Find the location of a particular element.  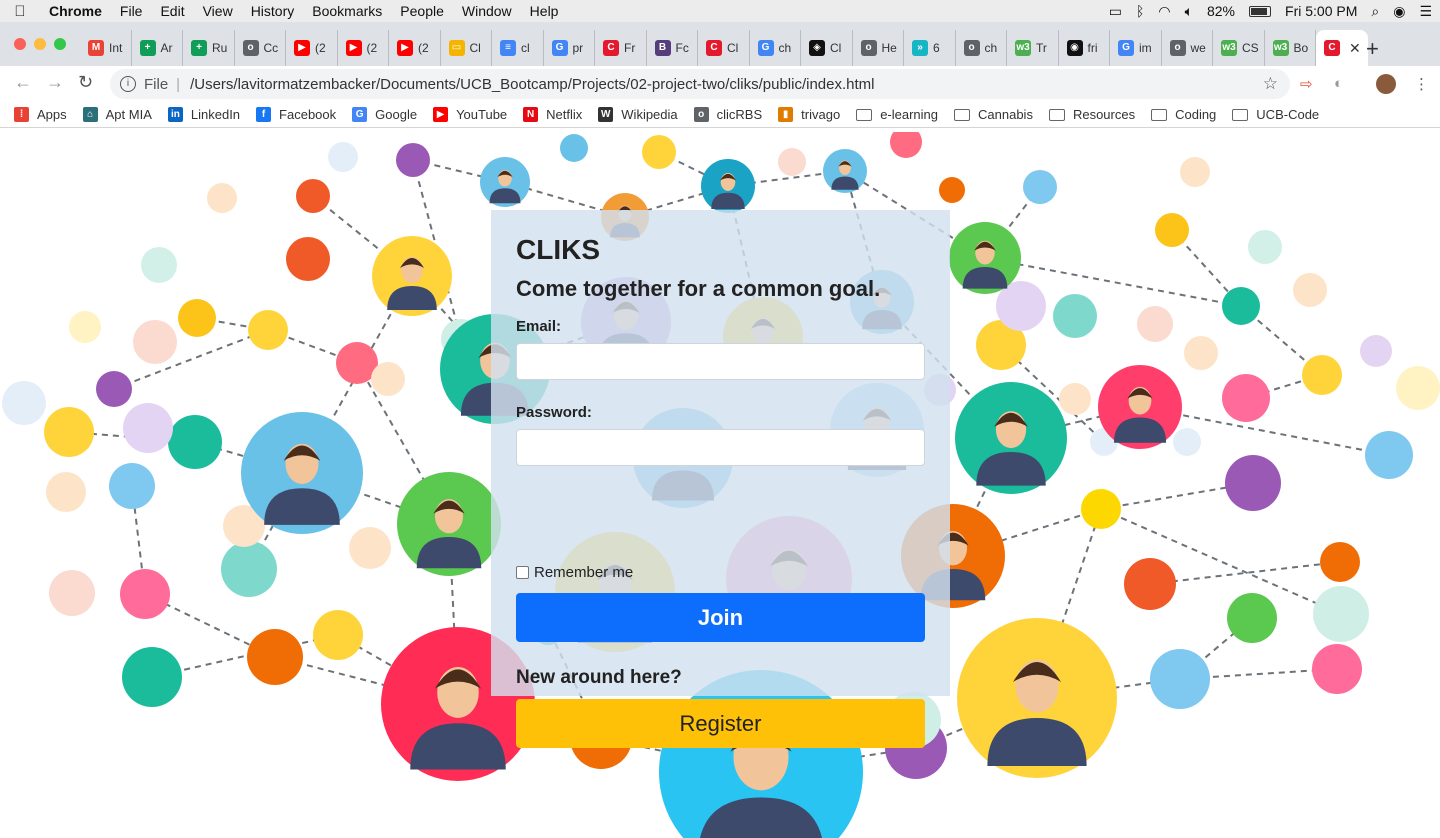

bookmark-item: ⁞ Apps is located at coordinates (40, 114).